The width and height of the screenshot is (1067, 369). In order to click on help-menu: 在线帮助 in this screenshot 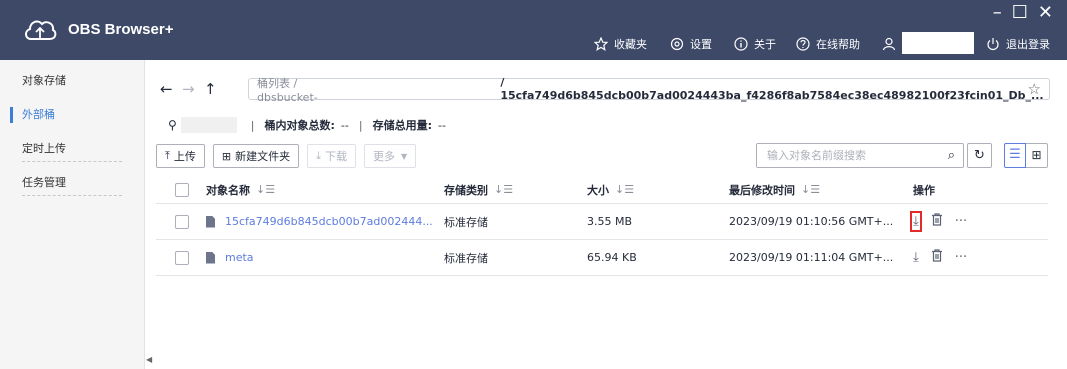, I will do `click(828, 44)`.